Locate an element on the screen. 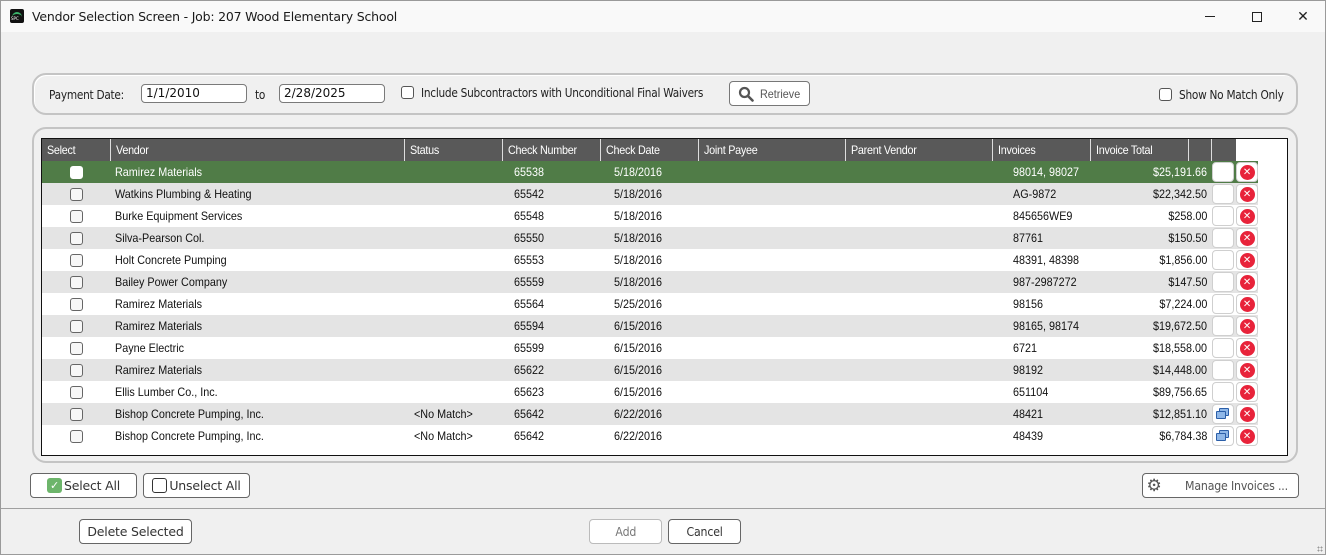 Image resolution: width=1326 pixels, height=555 pixels. column-header-check-date: Check Date is located at coordinates (650, 150).